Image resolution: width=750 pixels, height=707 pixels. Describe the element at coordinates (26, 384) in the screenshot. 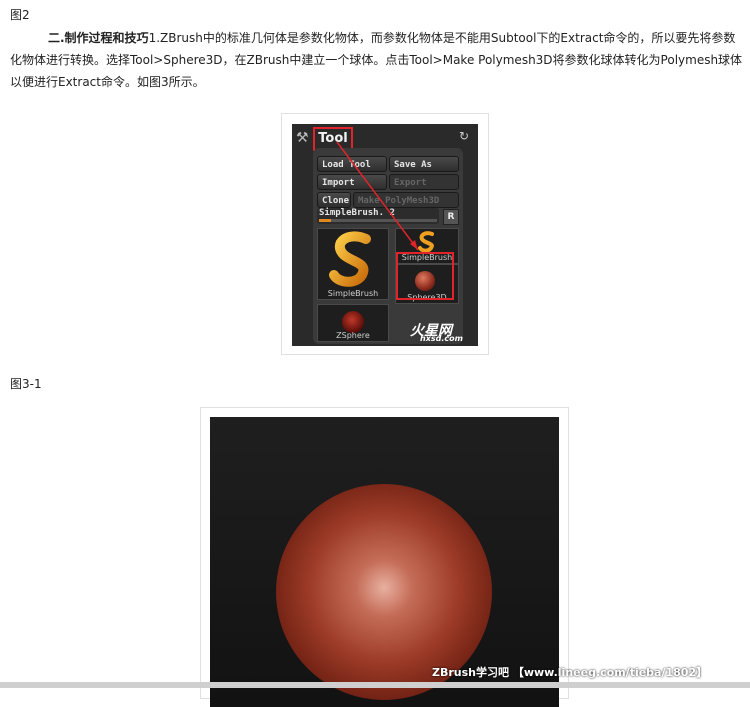

I see `figure-3-1-caption: 图3-1` at that location.